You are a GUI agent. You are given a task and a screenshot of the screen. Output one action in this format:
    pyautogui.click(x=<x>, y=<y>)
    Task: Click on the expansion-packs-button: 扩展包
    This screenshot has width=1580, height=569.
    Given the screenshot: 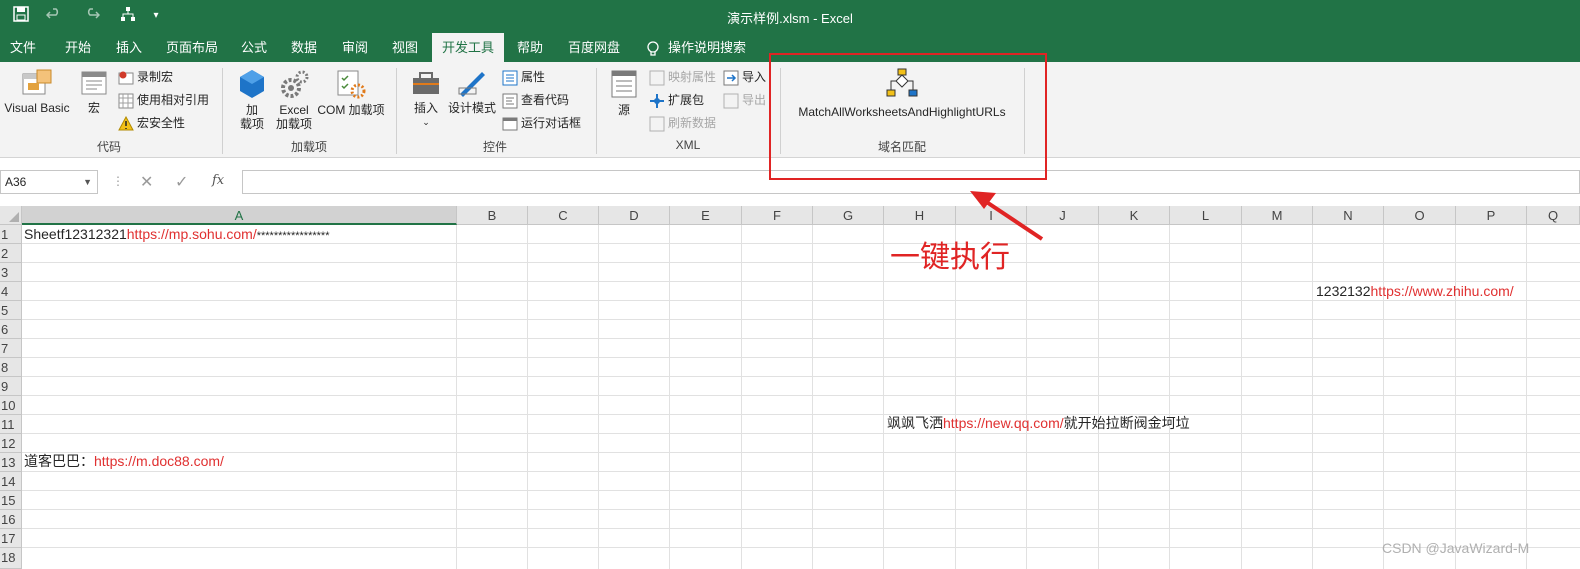 What is the action you would take?
    pyautogui.click(x=676, y=100)
    